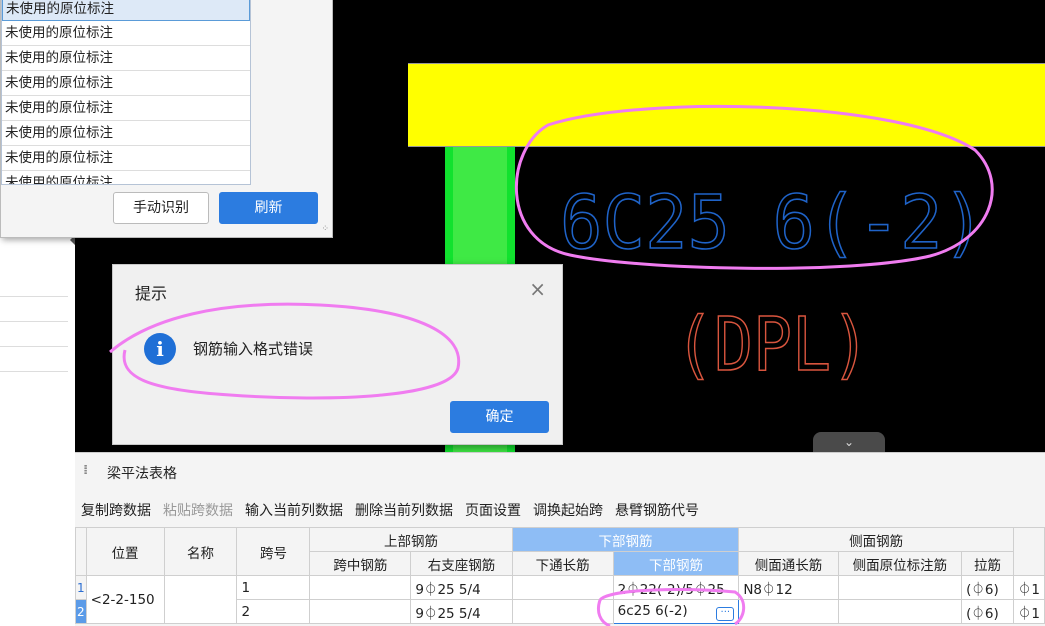  What do you see at coordinates (788, 587) in the screenshot?
I see `cell-side-through: N8⏀12` at bounding box center [788, 587].